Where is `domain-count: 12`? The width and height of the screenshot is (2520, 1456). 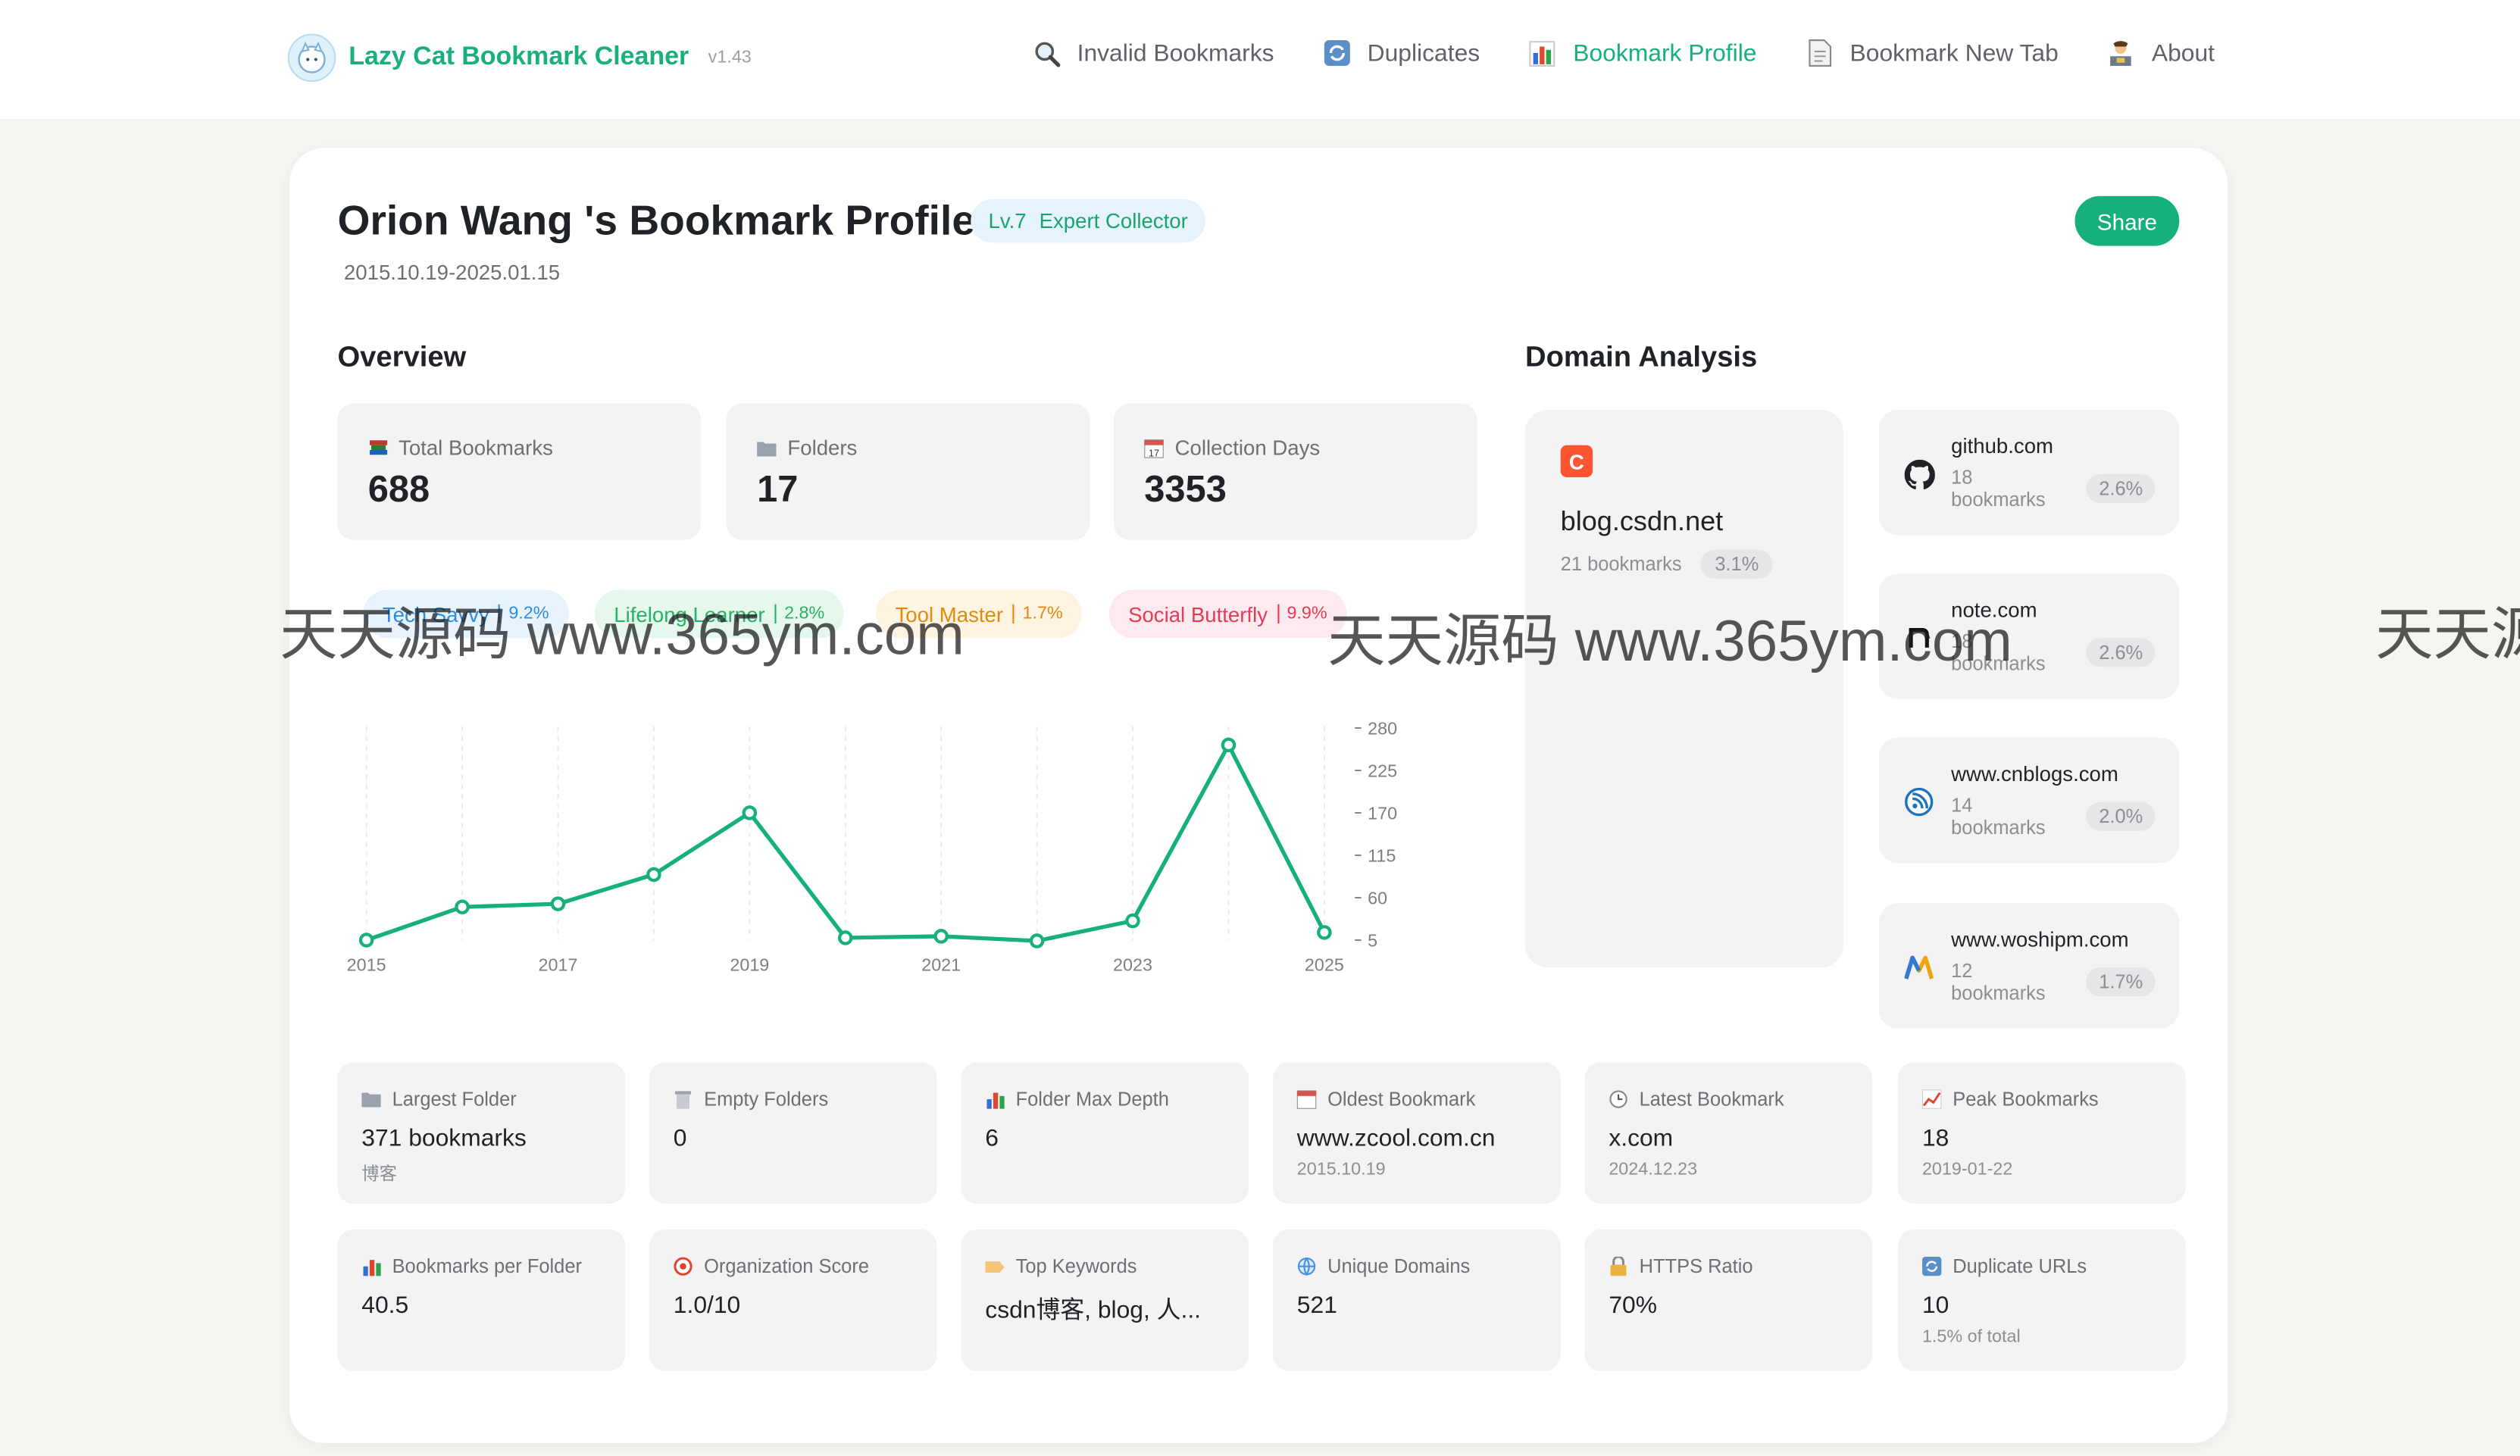
domain-count: 12 is located at coordinates (1962, 971).